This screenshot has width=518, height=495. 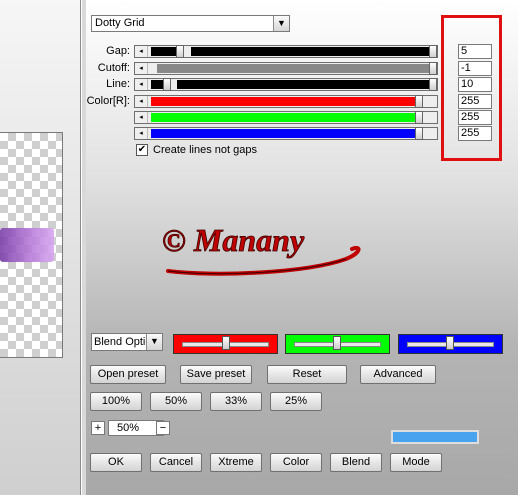 I want to click on blue-channel-slider, so click(x=450, y=344).